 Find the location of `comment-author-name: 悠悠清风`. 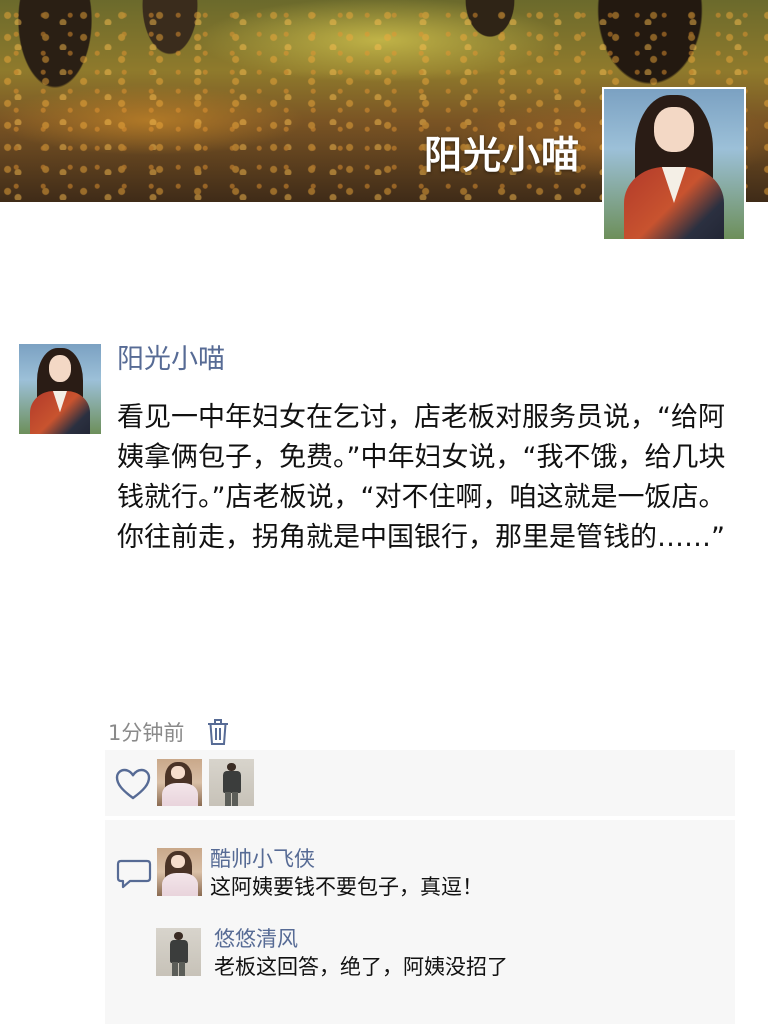

comment-author-name: 悠悠清风 is located at coordinates (256, 939).